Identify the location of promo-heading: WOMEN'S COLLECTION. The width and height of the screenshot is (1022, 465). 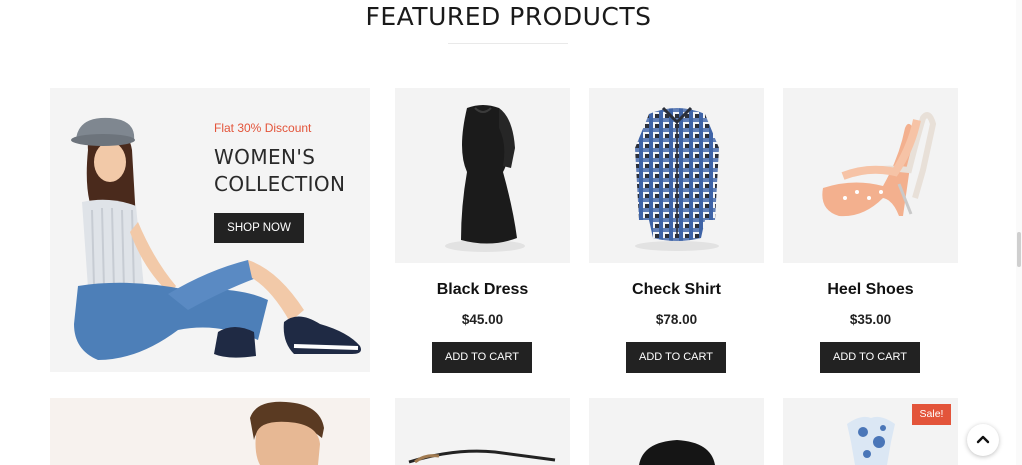
(280, 170).